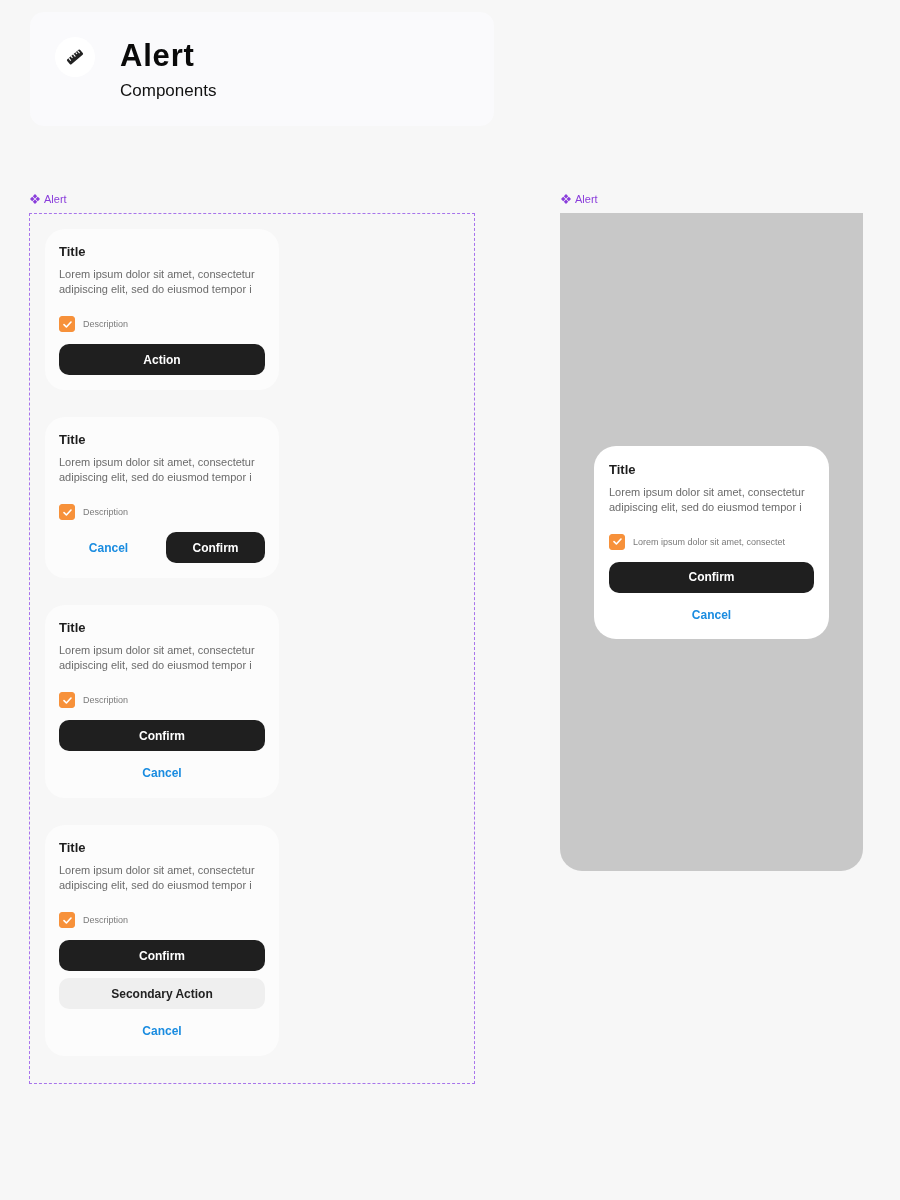 This screenshot has height=1200, width=900. I want to click on page-title: Alert, so click(158, 56).